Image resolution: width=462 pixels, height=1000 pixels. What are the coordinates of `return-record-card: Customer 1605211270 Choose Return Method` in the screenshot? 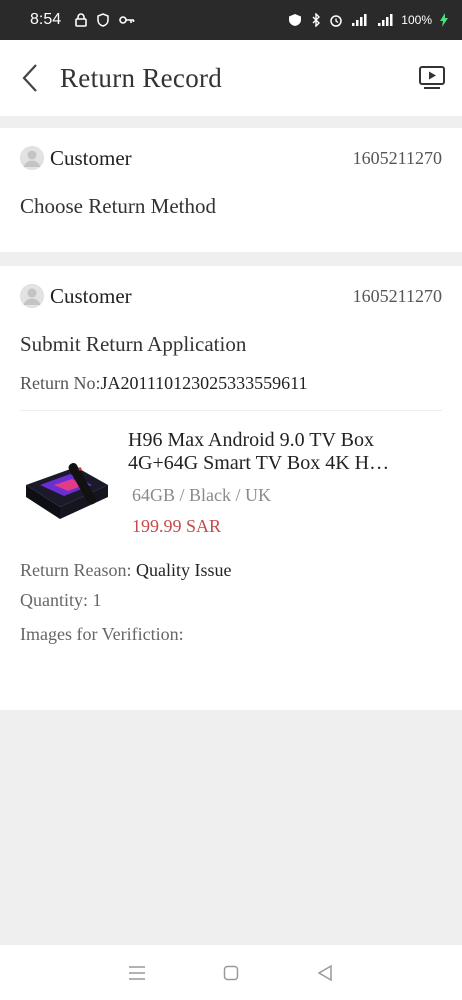 It's located at (231, 190).